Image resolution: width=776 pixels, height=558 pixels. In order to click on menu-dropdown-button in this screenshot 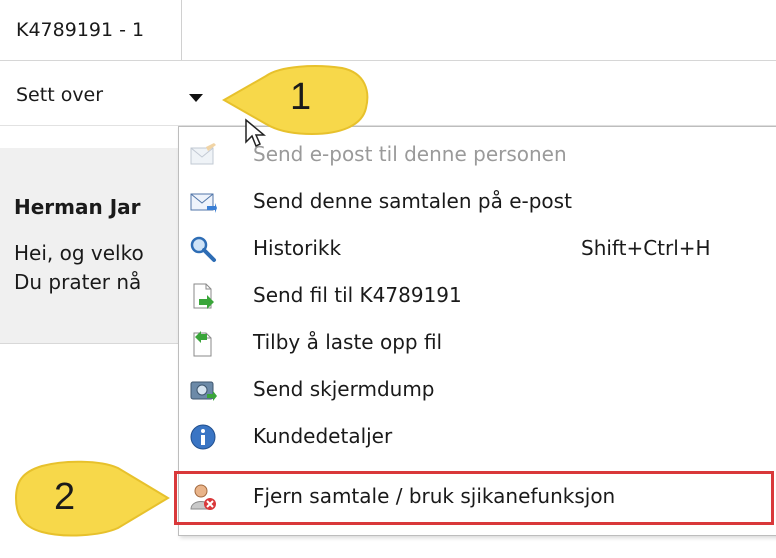, I will do `click(198, 98)`.